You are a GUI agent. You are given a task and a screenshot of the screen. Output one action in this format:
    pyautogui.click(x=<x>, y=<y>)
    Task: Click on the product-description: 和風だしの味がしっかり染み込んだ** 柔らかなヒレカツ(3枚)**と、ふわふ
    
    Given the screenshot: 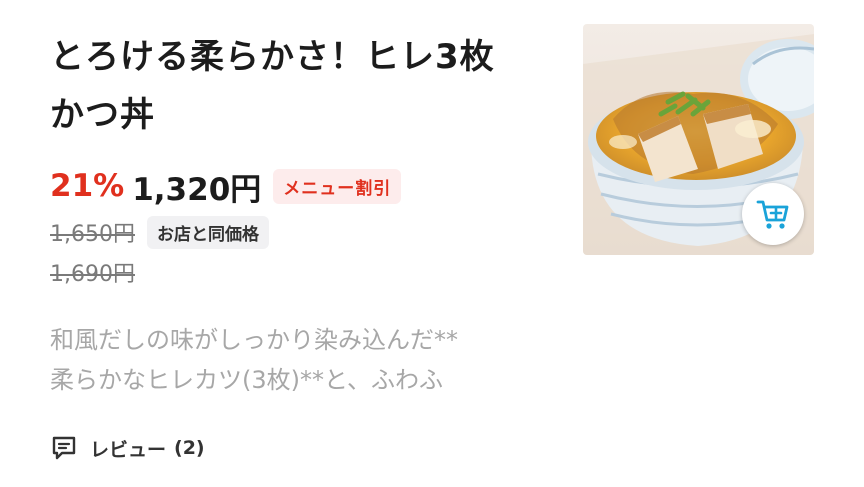 What is the action you would take?
    pyautogui.click(x=305, y=360)
    